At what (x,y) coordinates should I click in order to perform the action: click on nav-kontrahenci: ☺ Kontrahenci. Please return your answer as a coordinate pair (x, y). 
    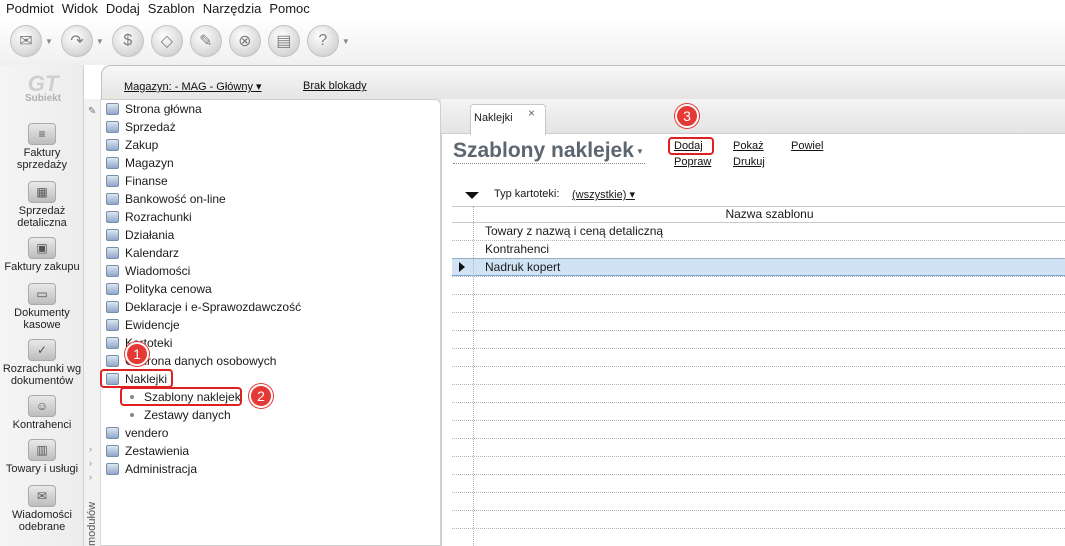
    Looking at the image, I should click on (42, 413).